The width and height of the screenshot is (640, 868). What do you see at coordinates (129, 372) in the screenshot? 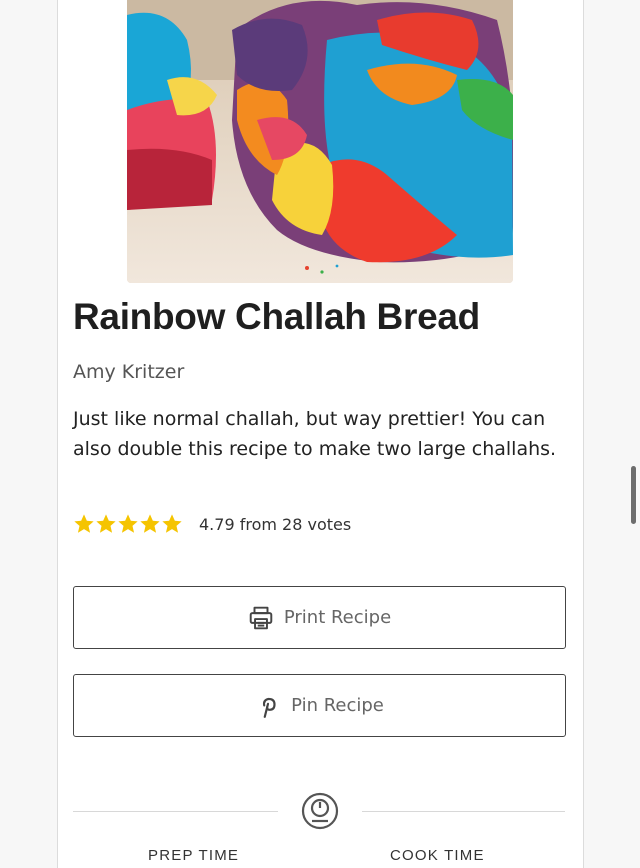
I see `recipe-author: Amy Kritzer` at bounding box center [129, 372].